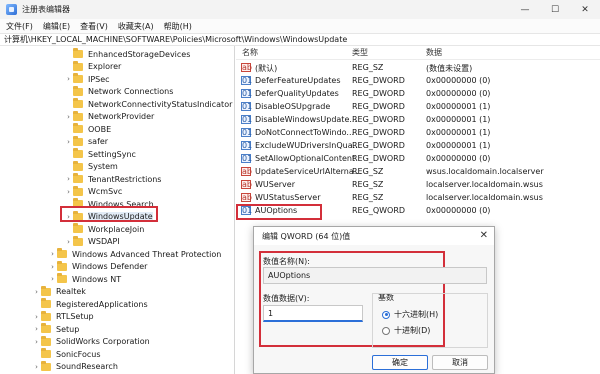 This screenshot has width=600, height=374. Describe the element at coordinates (67, 329) in the screenshot. I see `tree-item-label: Setup` at that location.